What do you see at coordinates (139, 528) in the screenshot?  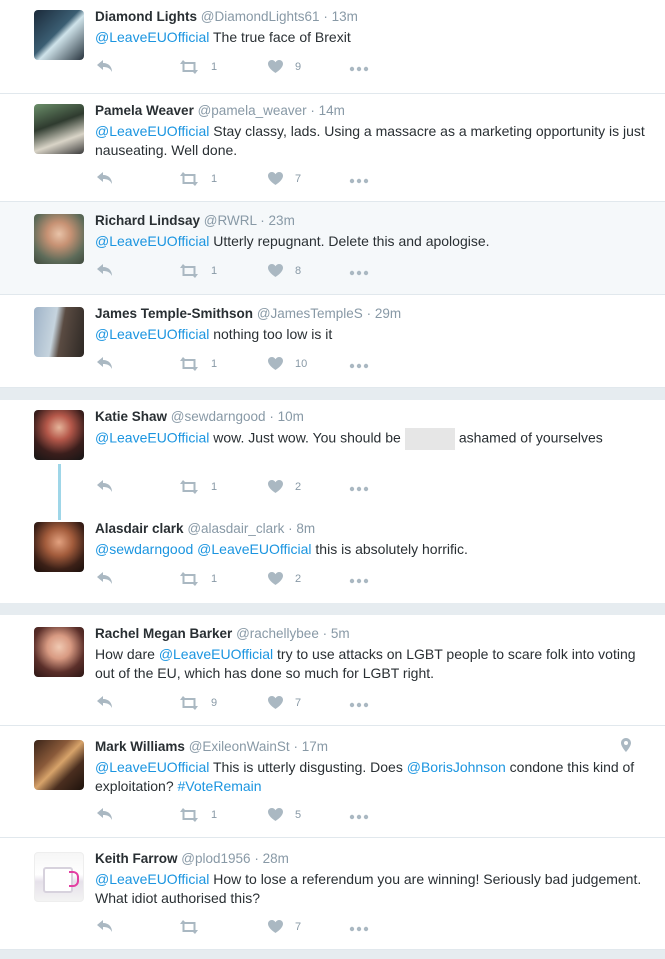 I see `display-name: Alasdair clark` at bounding box center [139, 528].